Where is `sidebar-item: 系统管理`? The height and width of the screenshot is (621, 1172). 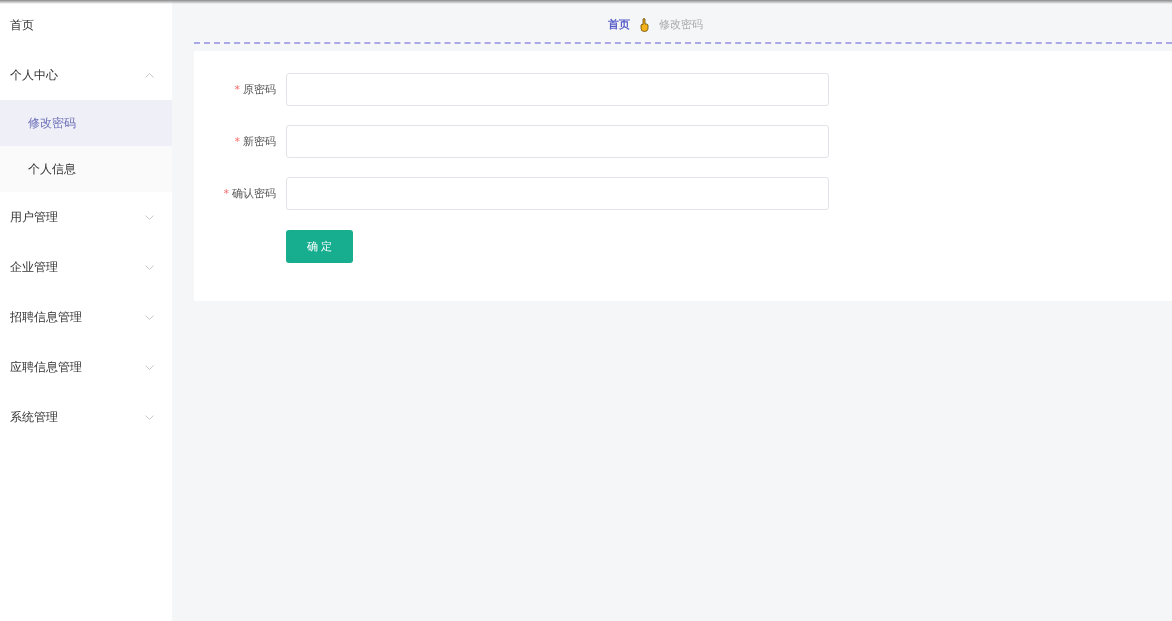
sidebar-item: 系统管理 is located at coordinates (86, 417).